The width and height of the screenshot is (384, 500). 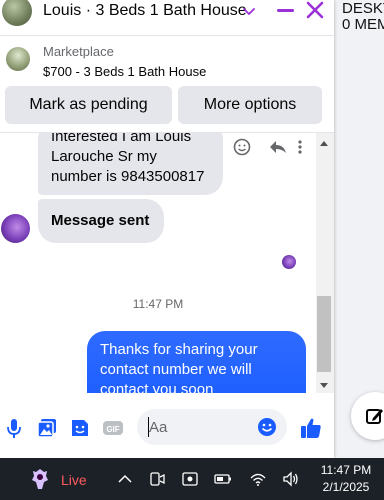 I want to click on gif-icon: GIF, so click(x=113, y=428).